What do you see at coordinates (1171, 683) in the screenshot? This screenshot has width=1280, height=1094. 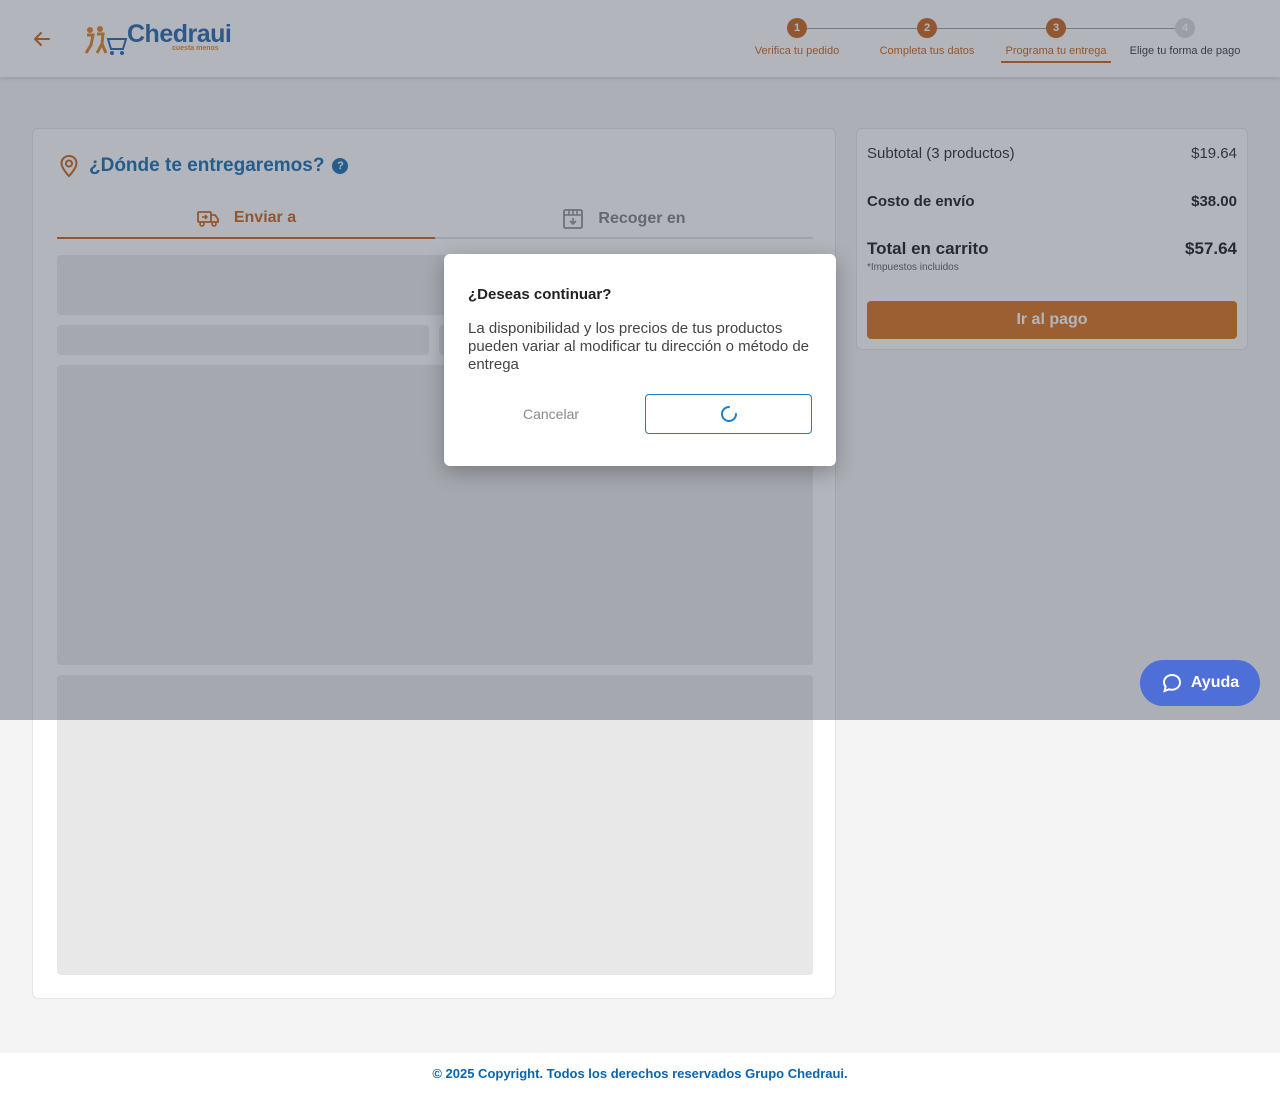 I see `chat-bubble-icon` at bounding box center [1171, 683].